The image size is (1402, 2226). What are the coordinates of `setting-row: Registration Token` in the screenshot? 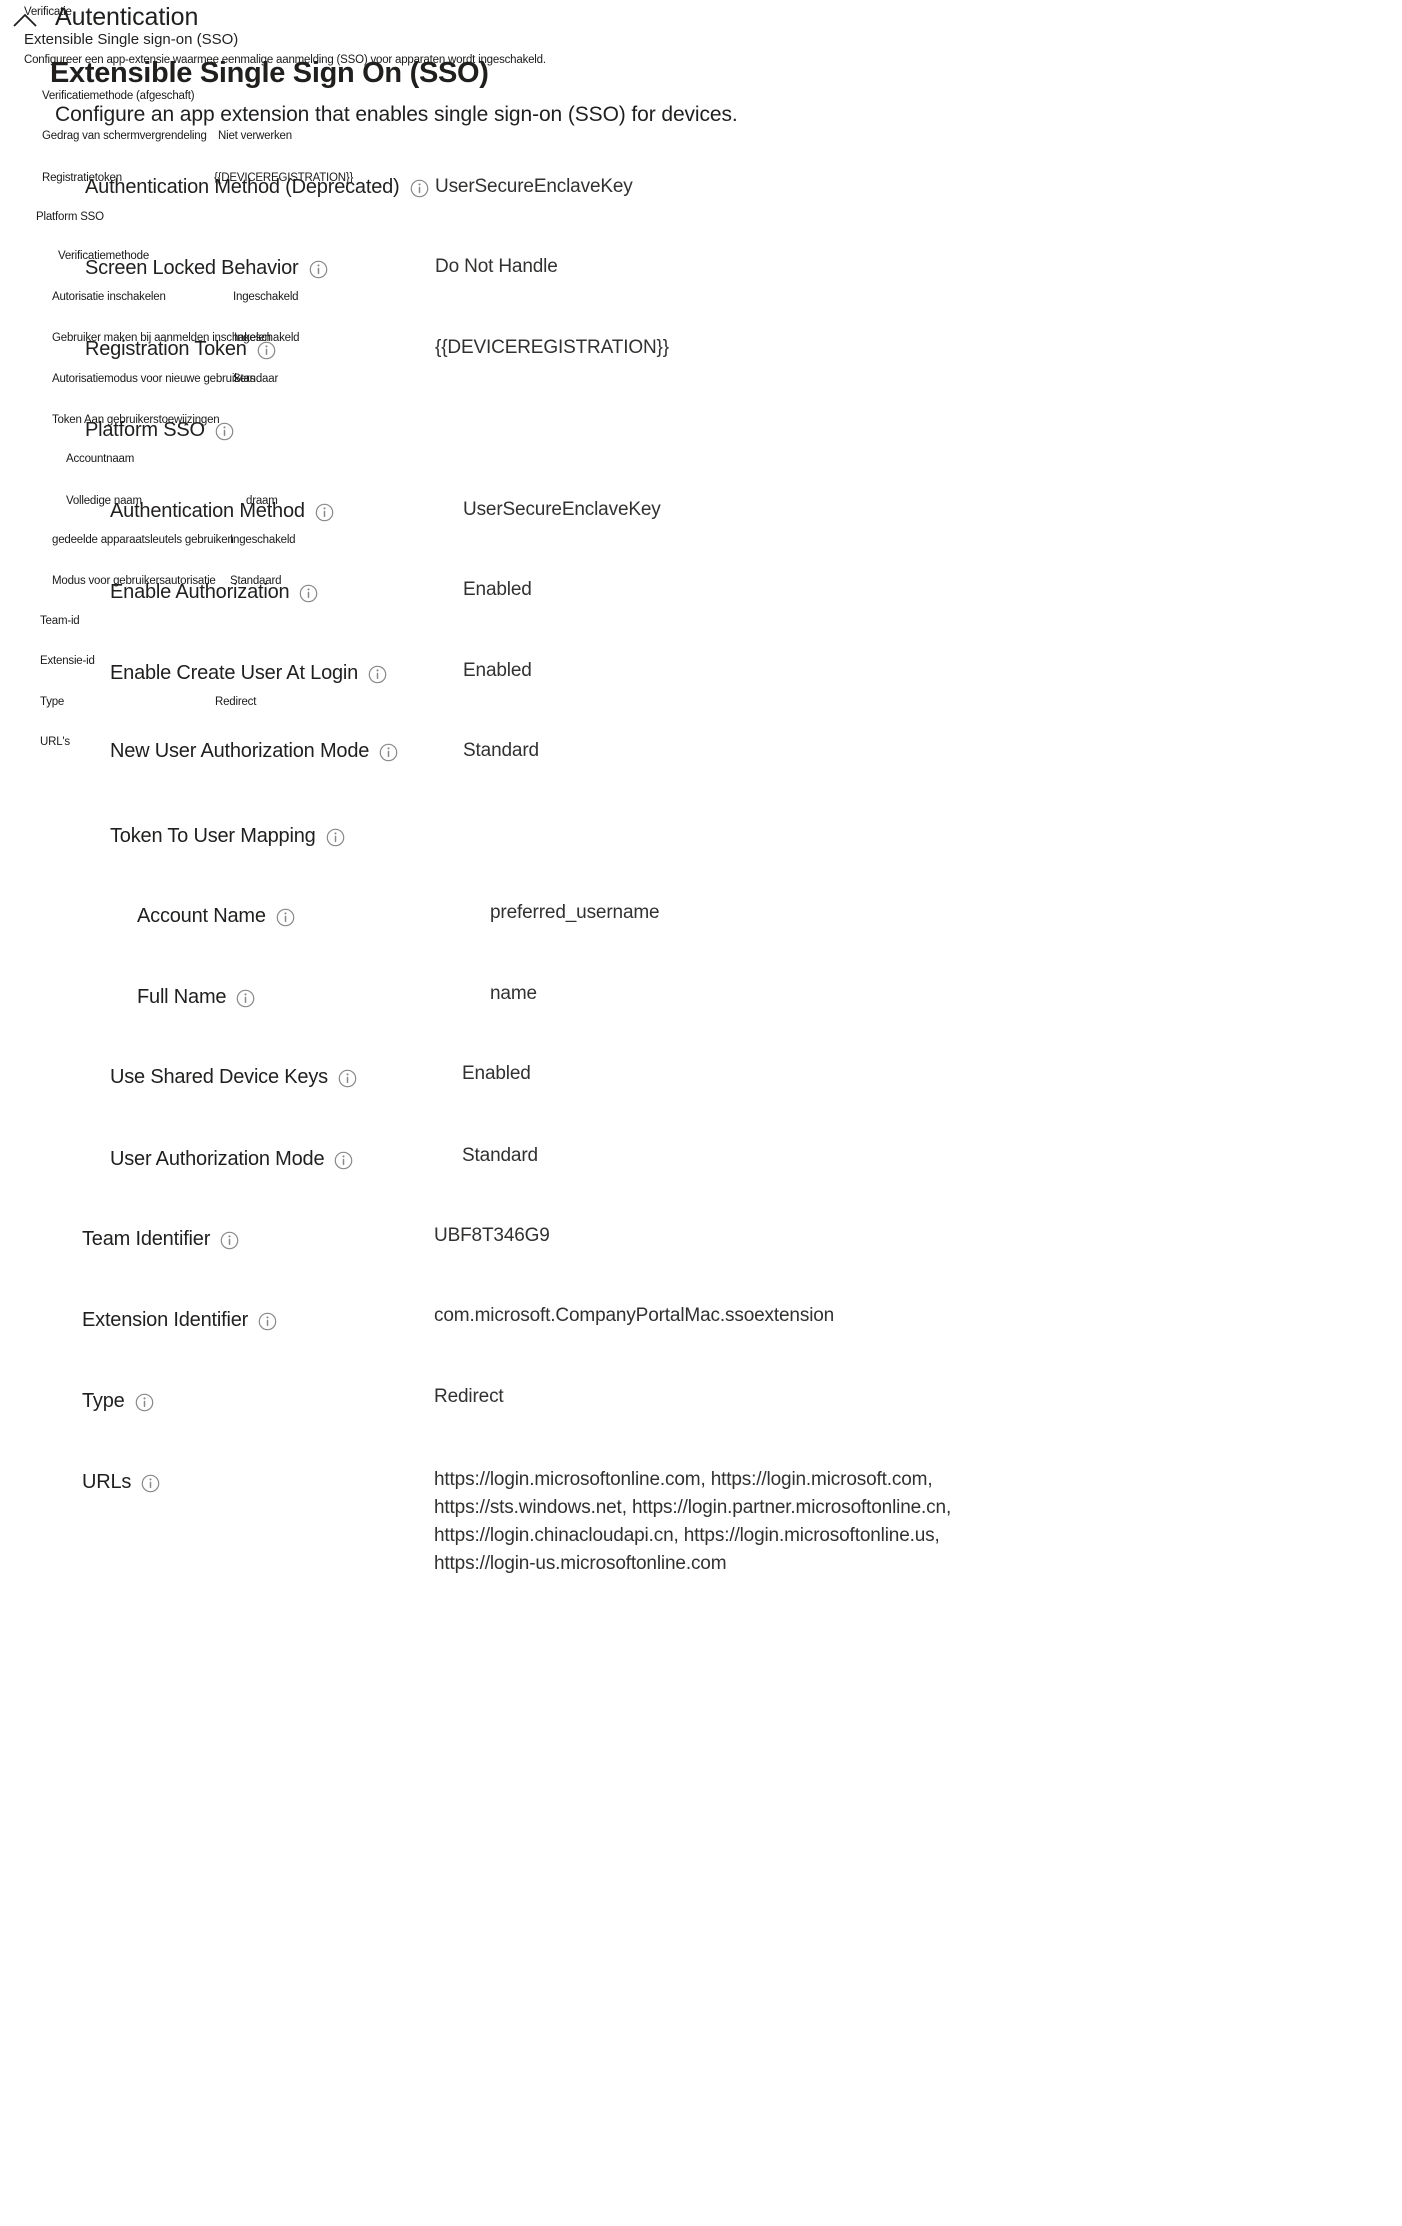 It's located at (180, 349).